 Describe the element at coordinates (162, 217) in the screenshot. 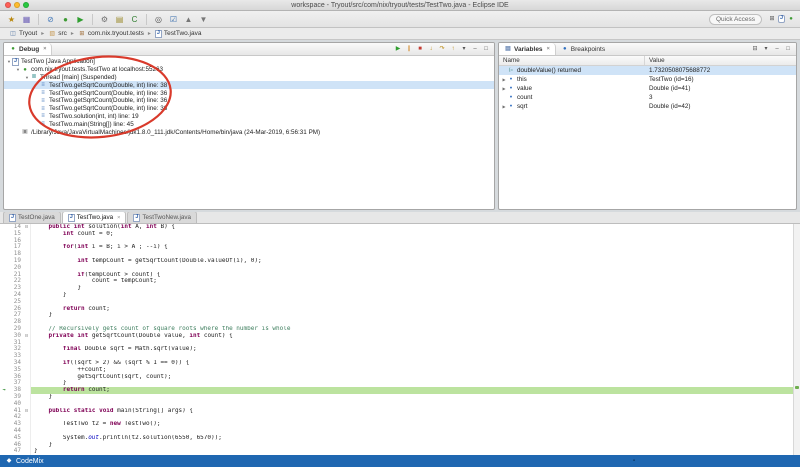

I see `editor-tab-testtwonew-java: J TestTwoNew.java` at that location.